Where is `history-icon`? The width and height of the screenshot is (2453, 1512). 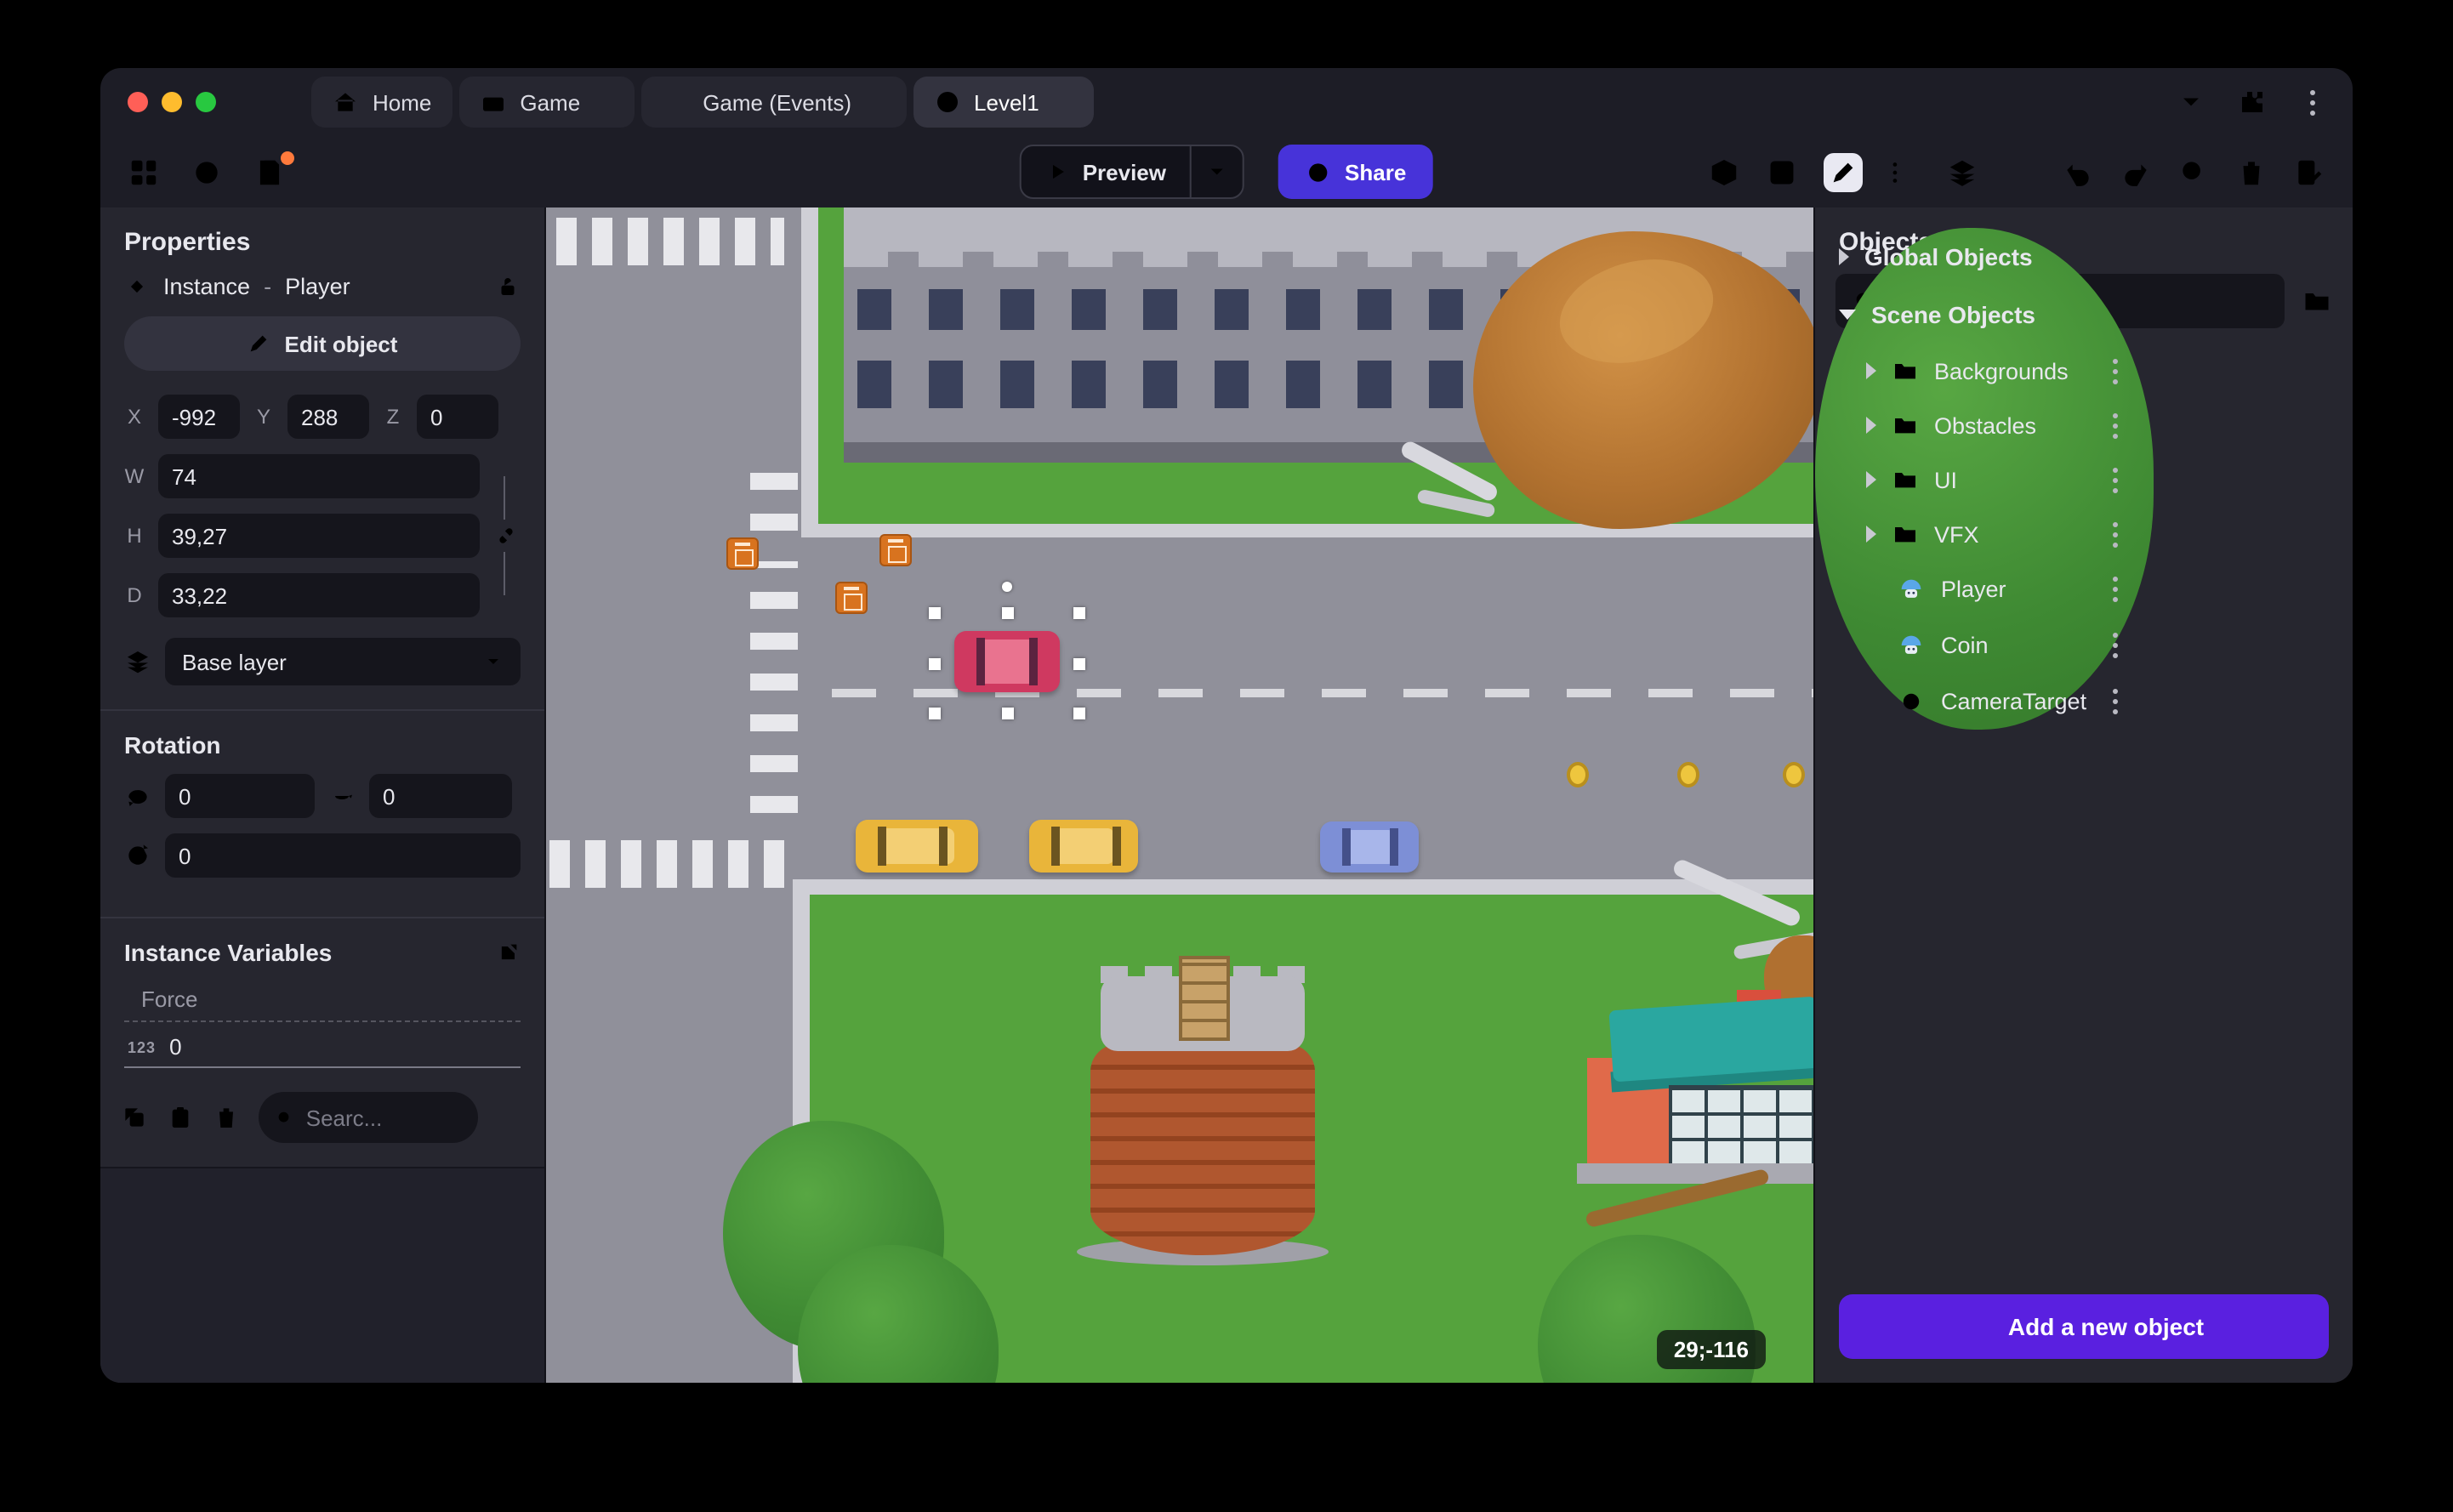 history-icon is located at coordinates (207, 172).